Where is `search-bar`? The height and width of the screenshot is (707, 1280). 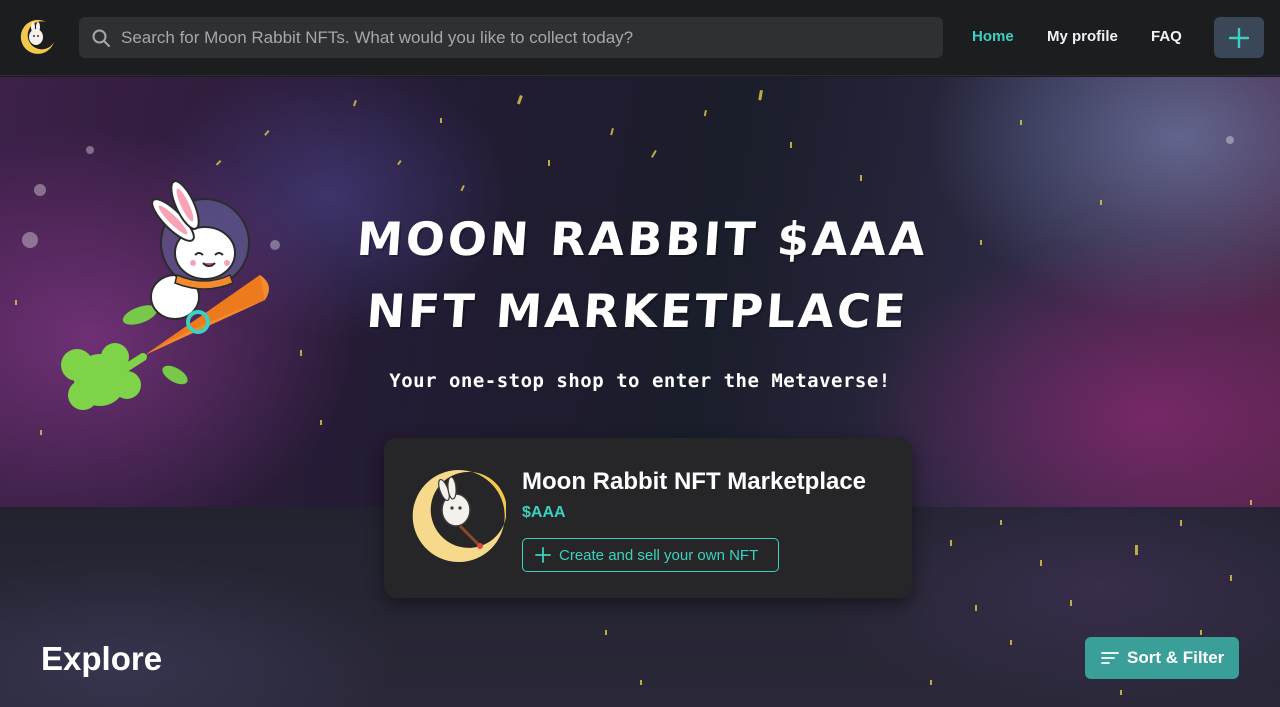
search-bar is located at coordinates (511, 37).